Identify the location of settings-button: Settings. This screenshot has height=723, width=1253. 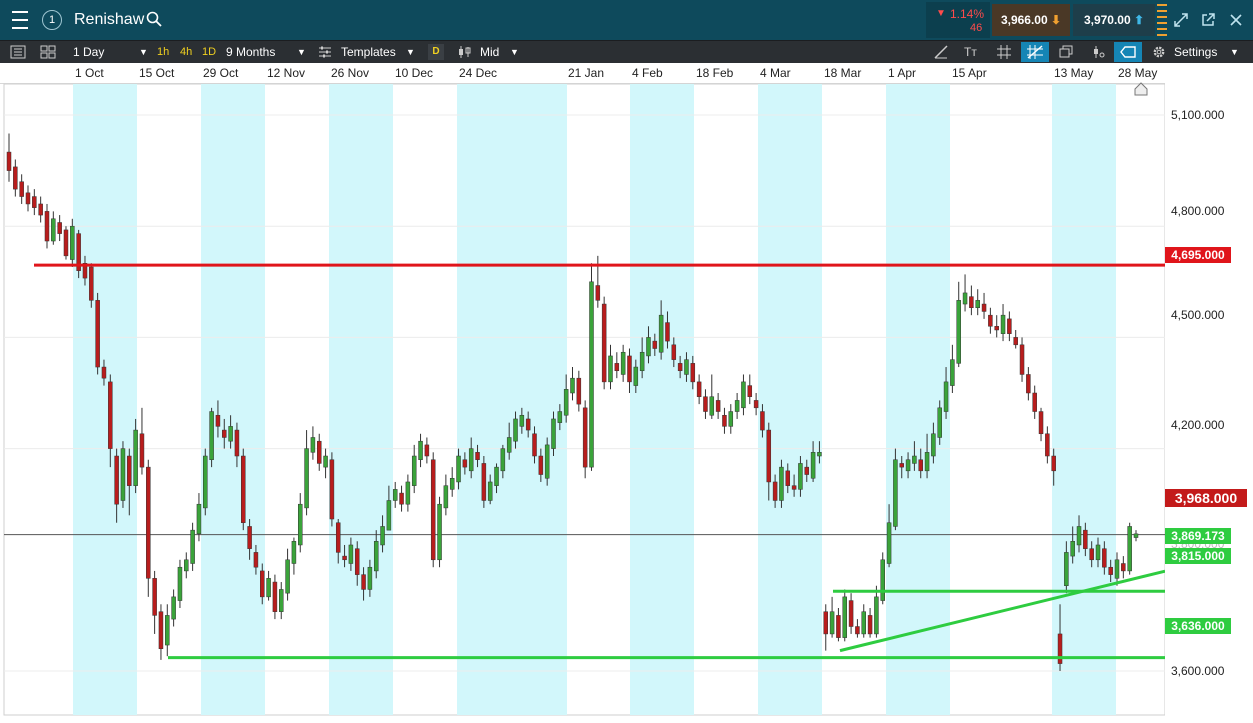
(1195, 52).